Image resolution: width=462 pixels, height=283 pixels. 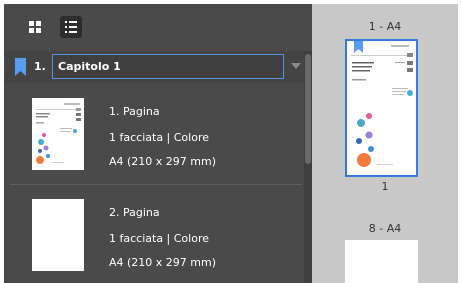 I want to click on list-icon, so click(x=71, y=27).